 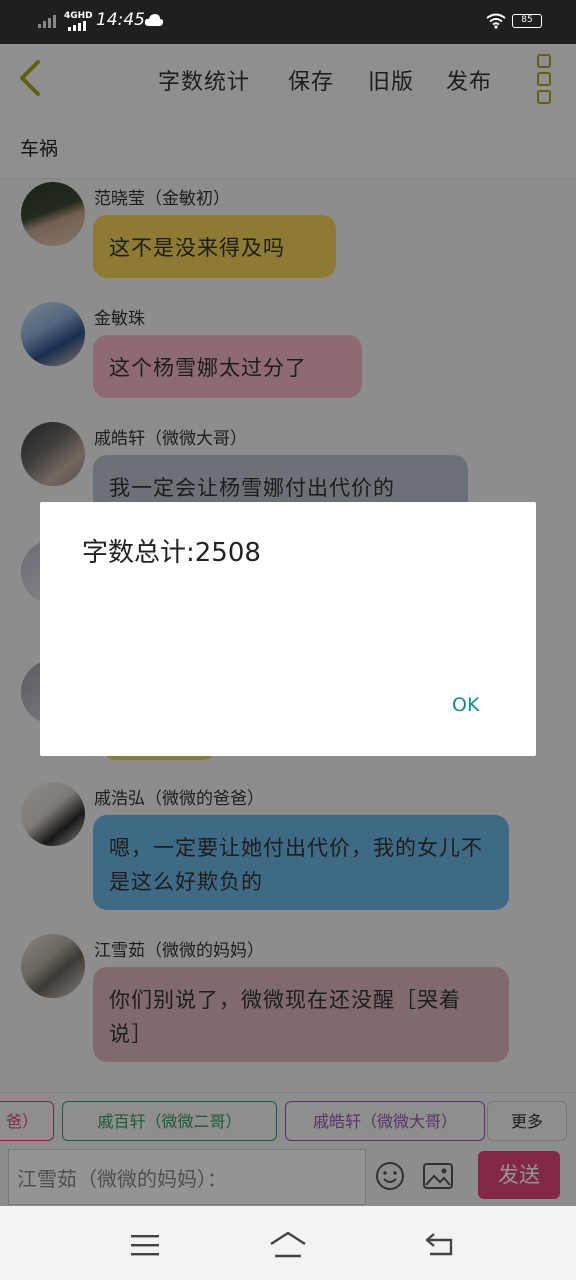 What do you see at coordinates (78, 16) in the screenshot?
I see `network-type: 4GHD` at bounding box center [78, 16].